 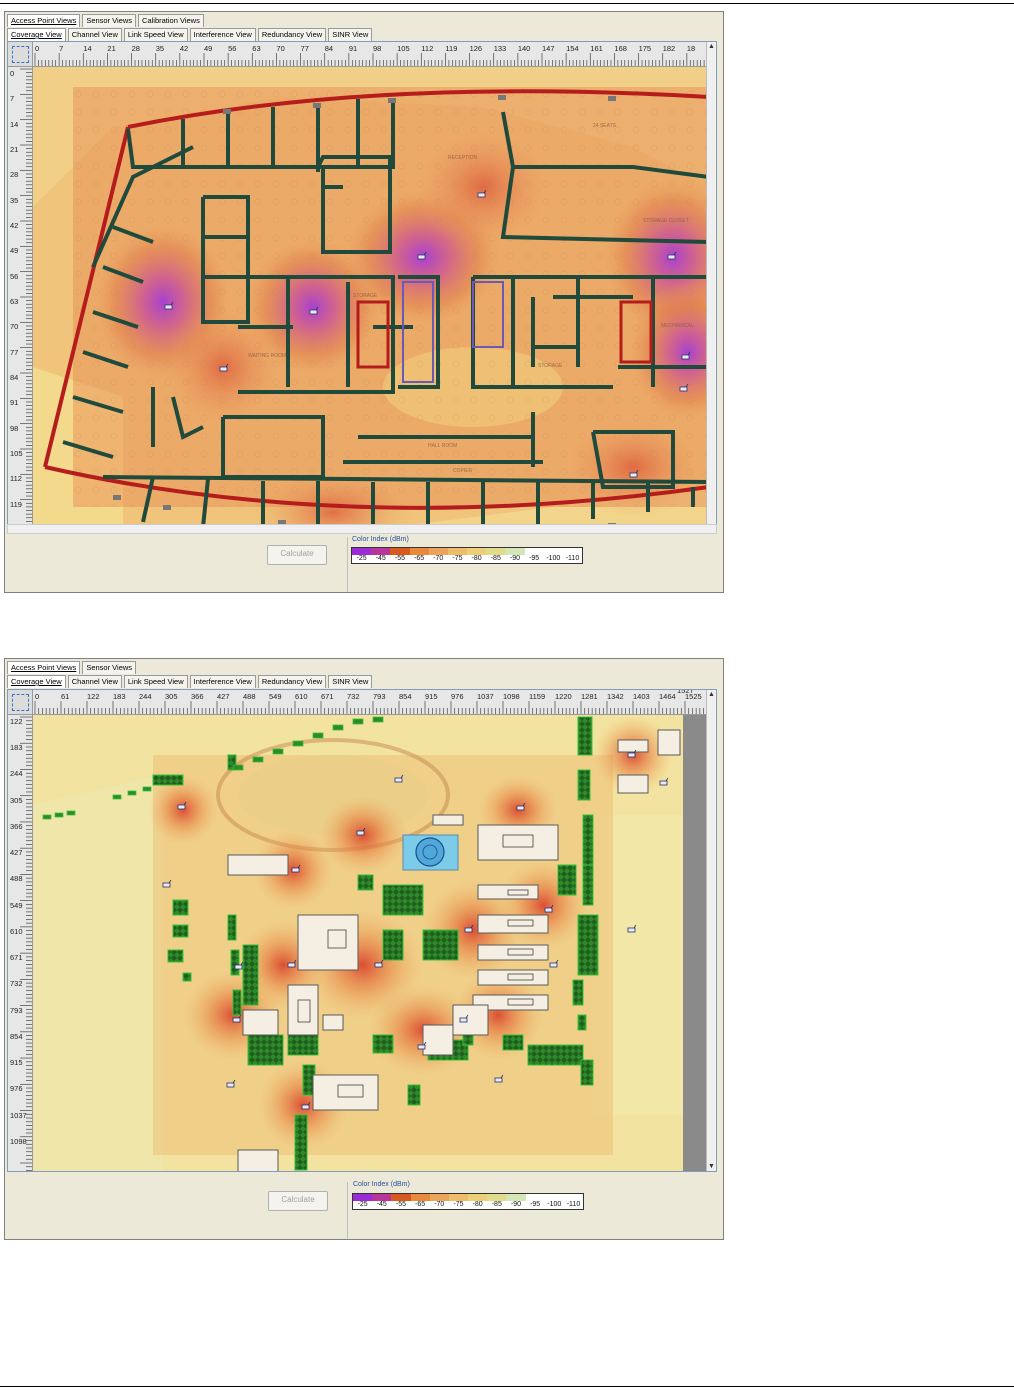 I want to click on room-label-reception: RECEPTION, so click(x=463, y=158).